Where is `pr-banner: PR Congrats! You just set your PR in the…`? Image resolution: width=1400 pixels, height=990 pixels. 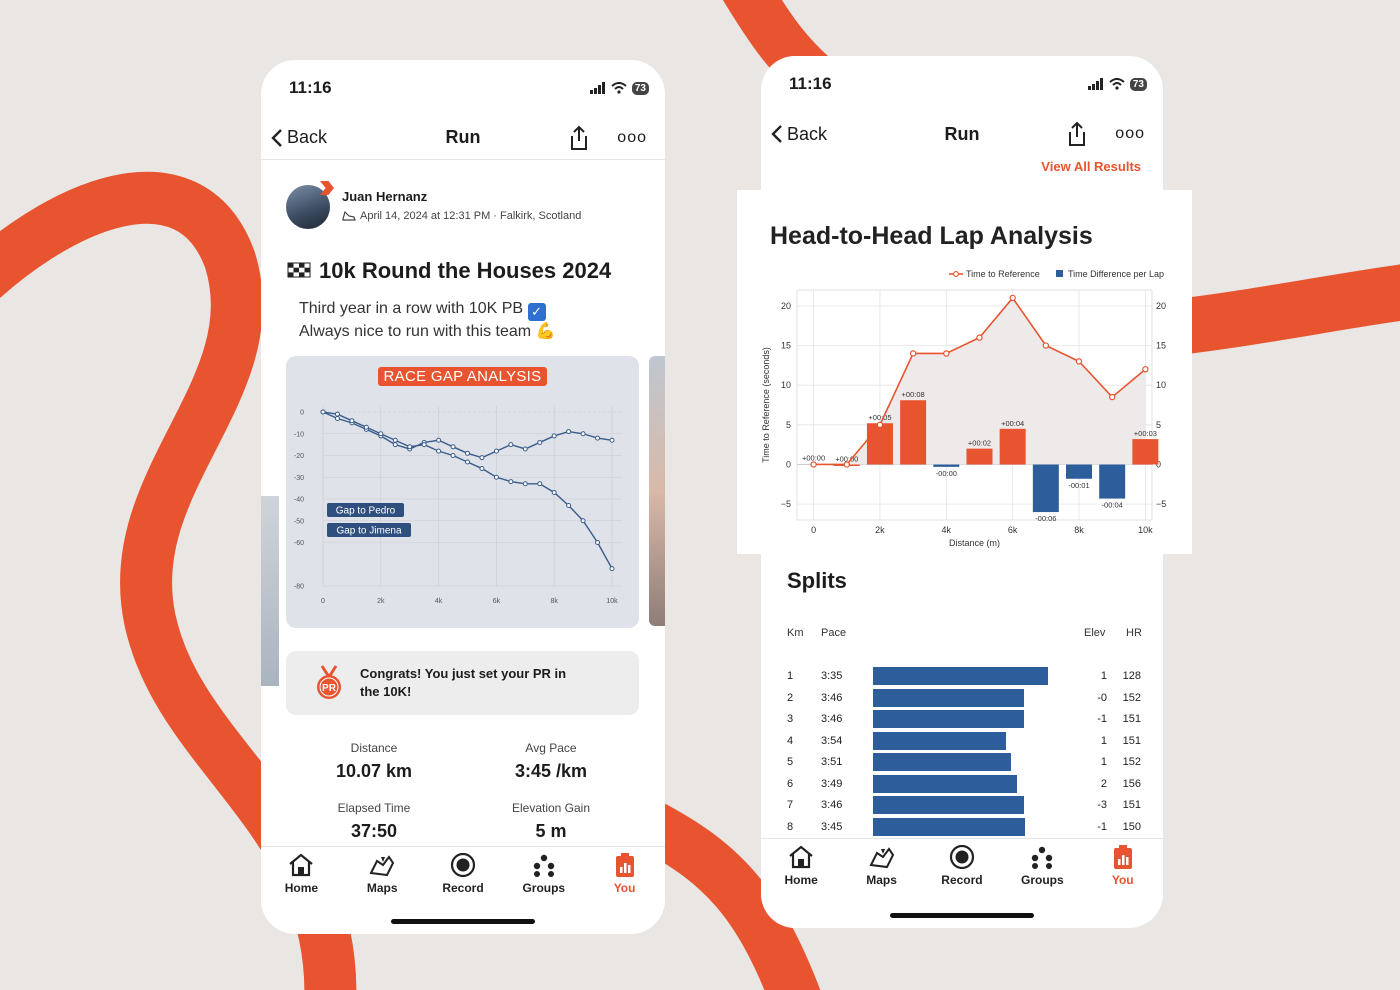 pr-banner: PR Congrats! You just set your PR in the… is located at coordinates (462, 683).